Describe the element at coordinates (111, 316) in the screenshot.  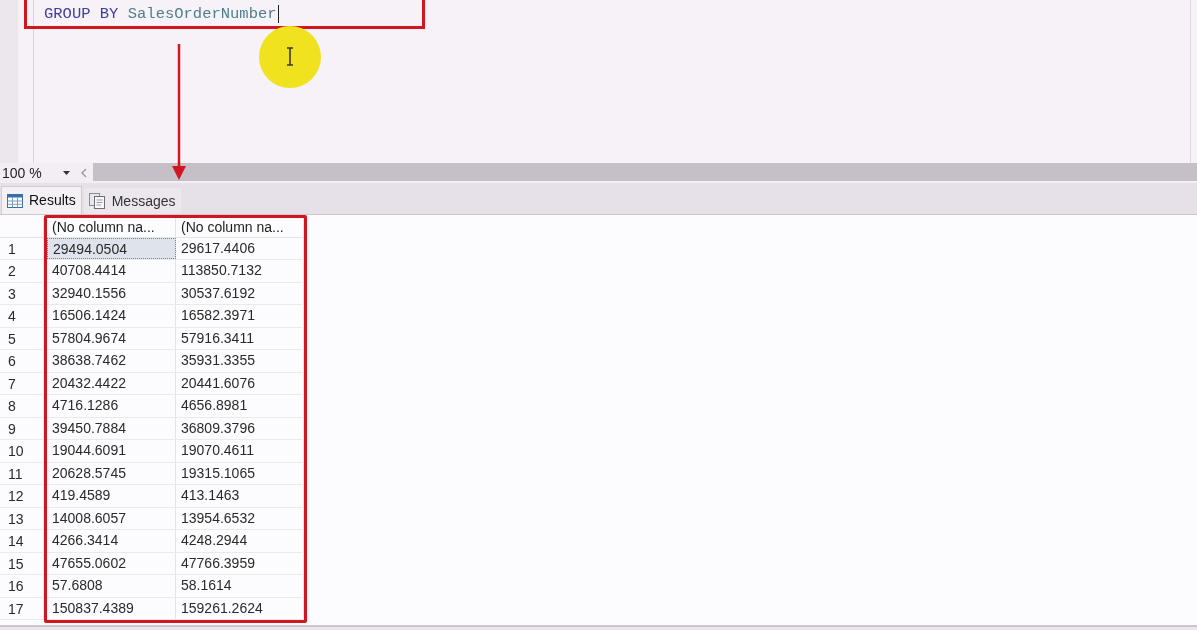
I see `table-cell: 16506.1424` at that location.